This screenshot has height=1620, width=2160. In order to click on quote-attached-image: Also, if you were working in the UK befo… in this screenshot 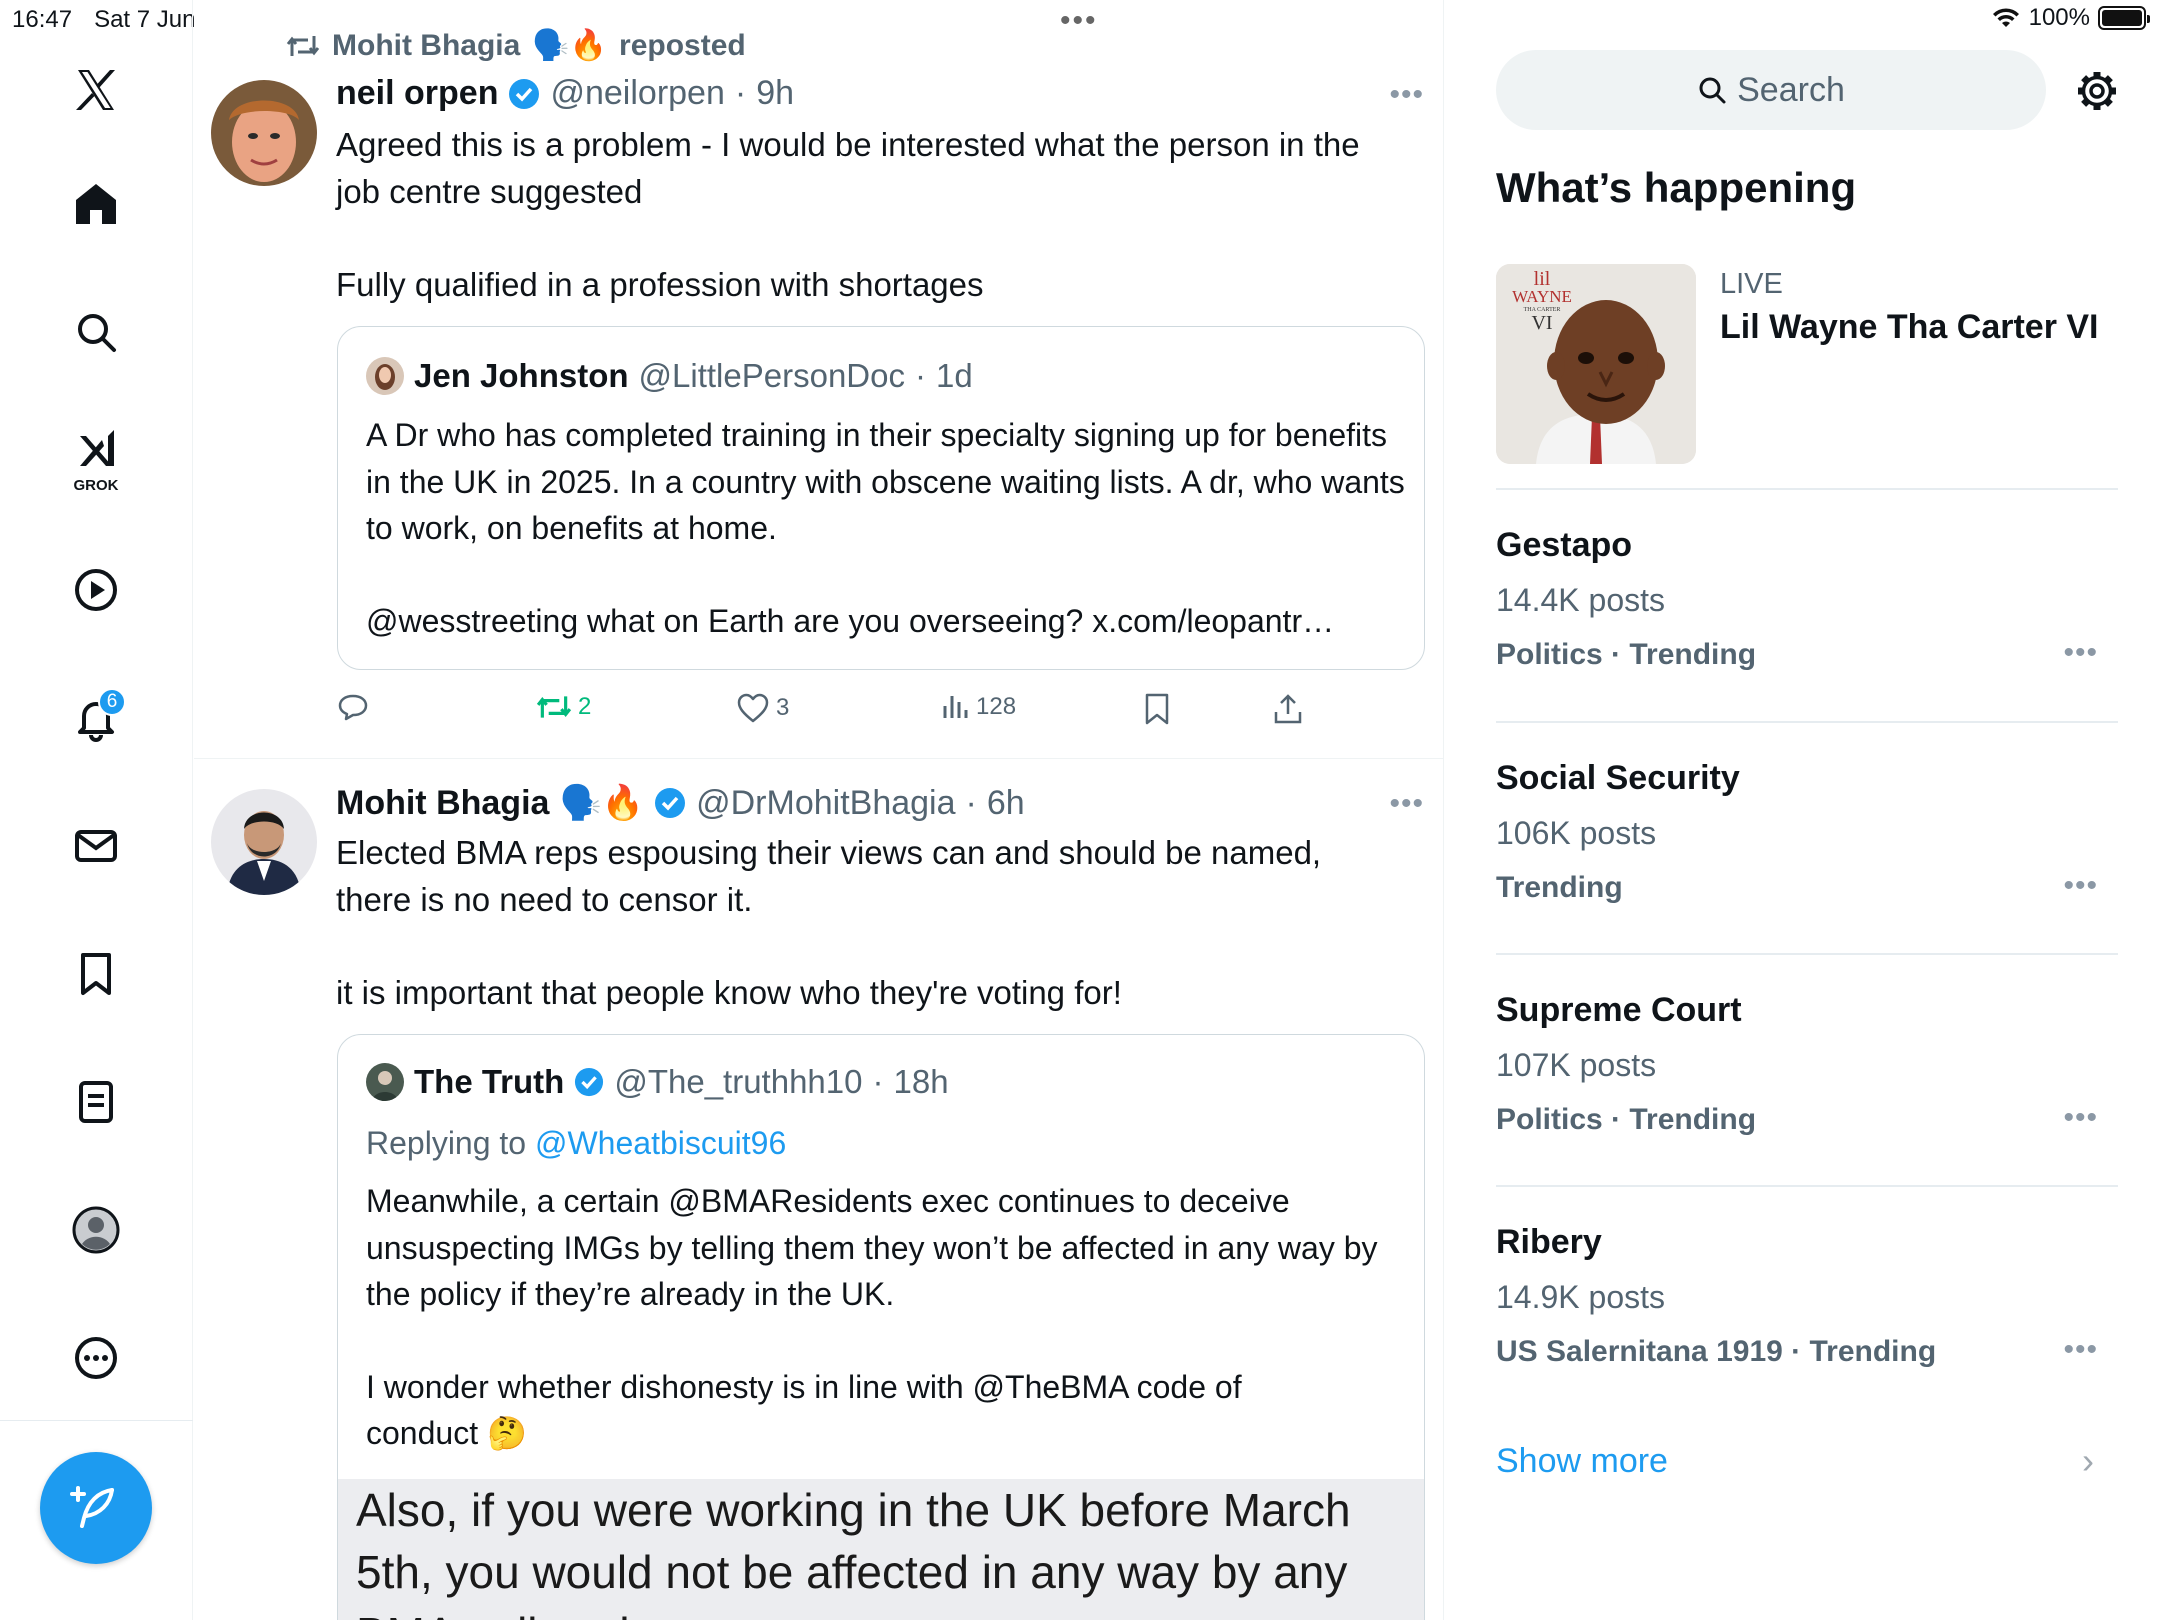, I will do `click(881, 1549)`.